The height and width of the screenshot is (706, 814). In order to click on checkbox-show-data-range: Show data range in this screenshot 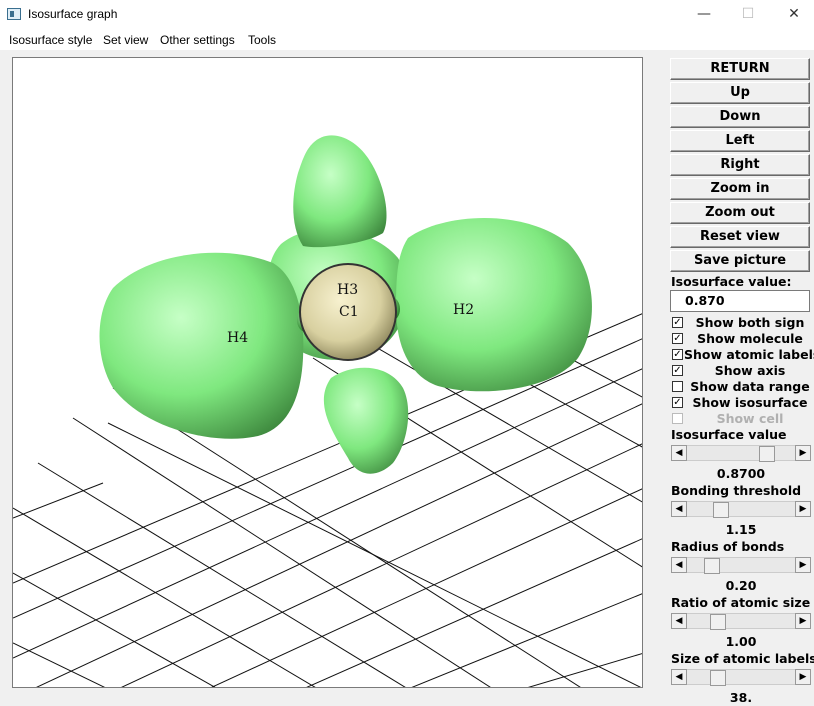, I will do `click(741, 387)`.